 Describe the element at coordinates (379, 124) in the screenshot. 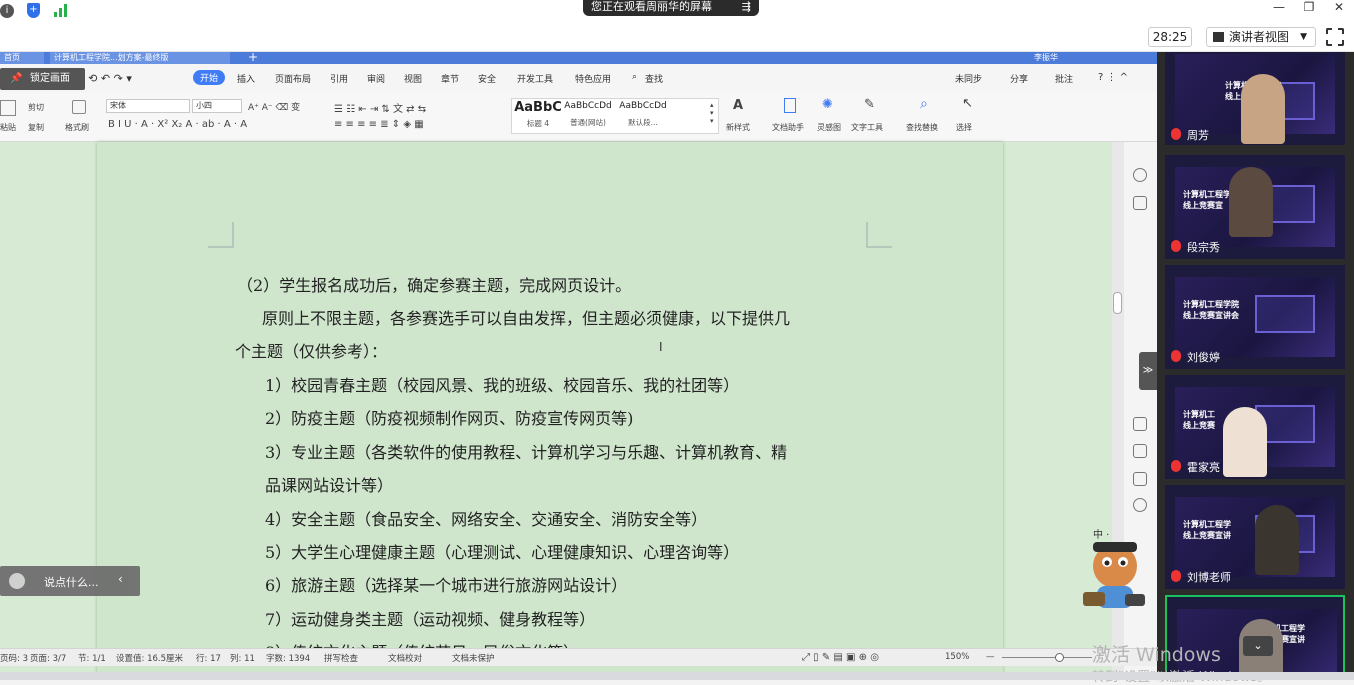

I see `align-icons: ≡ ≡ ≡ ≡ ≣ ⇕ ◈ ▦` at that location.